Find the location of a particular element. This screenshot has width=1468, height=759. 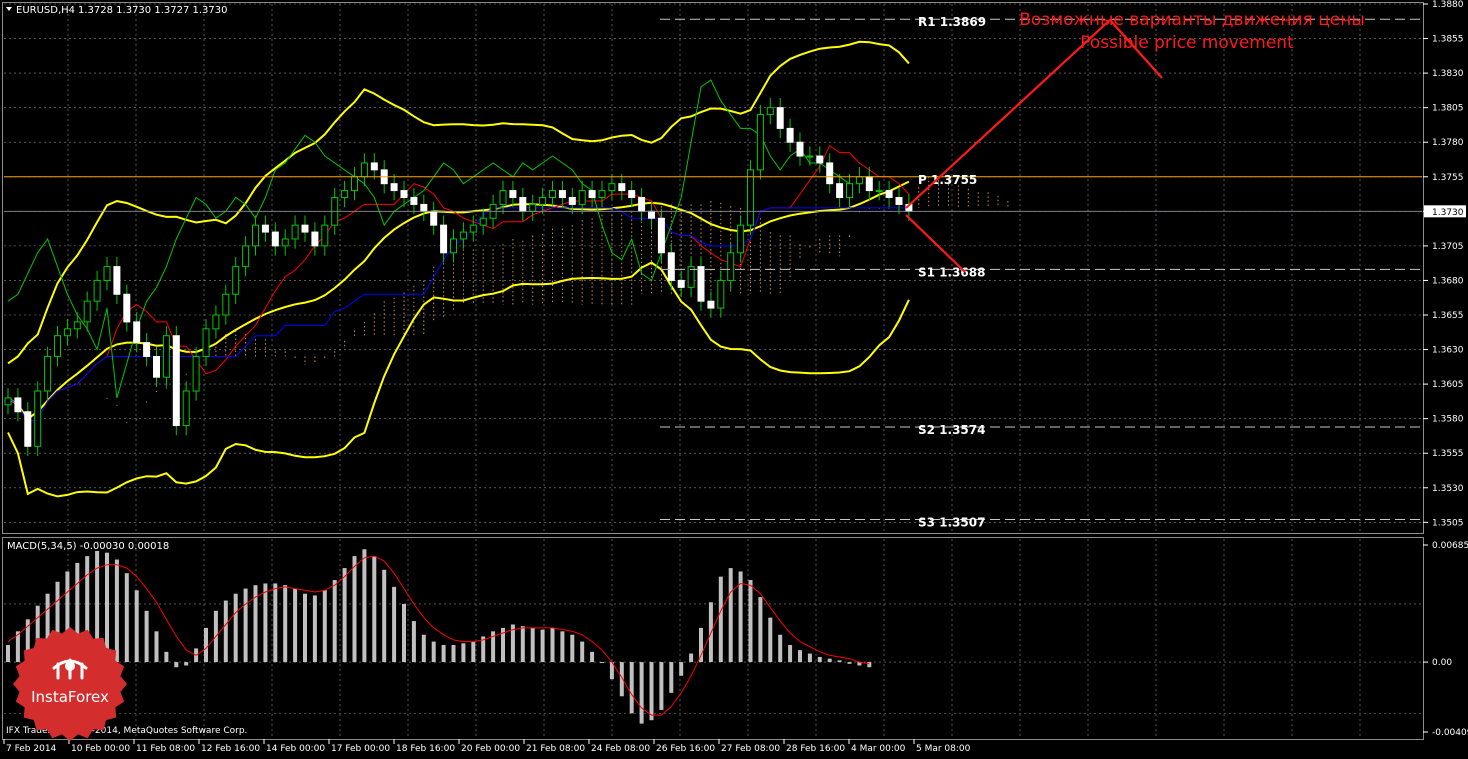

price-tick-label: 1.3830 is located at coordinates (1448, 74).